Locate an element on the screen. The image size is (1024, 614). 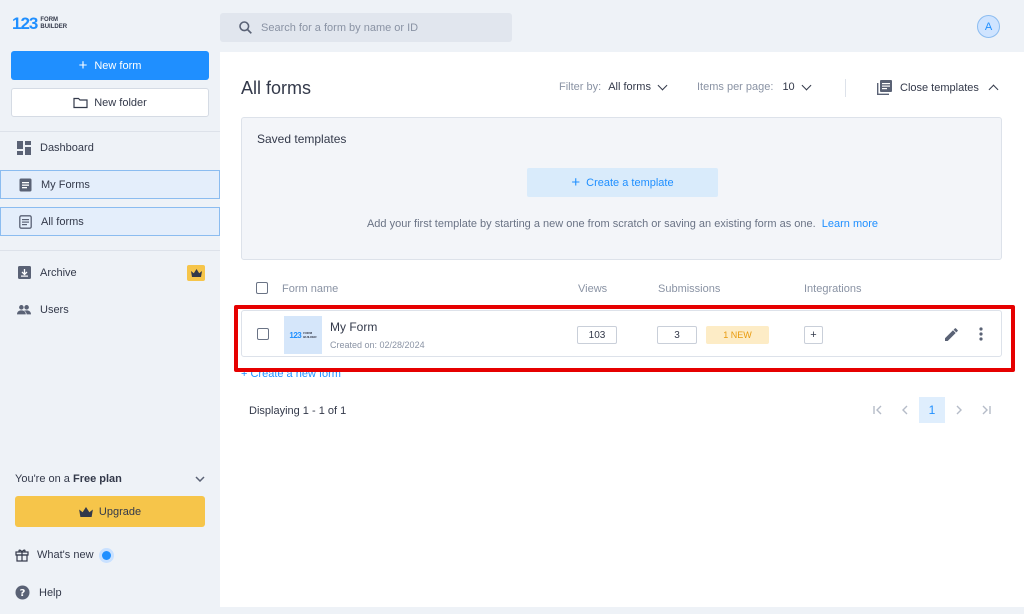
edit-icon is located at coordinates (951, 334).